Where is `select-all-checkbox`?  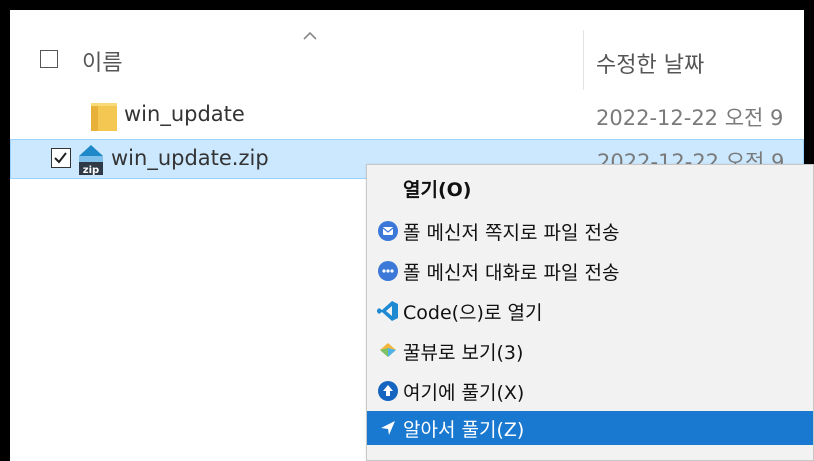
select-all-checkbox is located at coordinates (49, 59).